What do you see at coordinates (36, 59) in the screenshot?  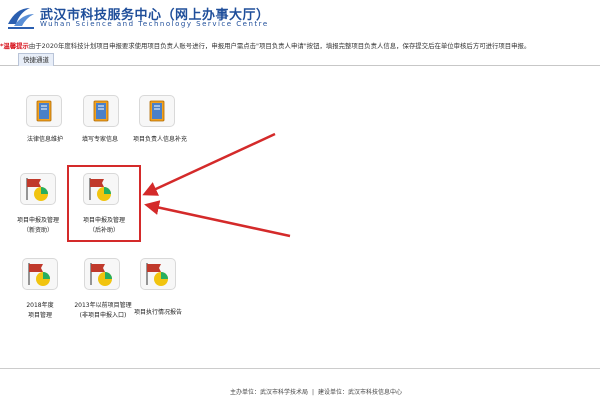 I see `tab-quick-access: 快捷通道` at bounding box center [36, 59].